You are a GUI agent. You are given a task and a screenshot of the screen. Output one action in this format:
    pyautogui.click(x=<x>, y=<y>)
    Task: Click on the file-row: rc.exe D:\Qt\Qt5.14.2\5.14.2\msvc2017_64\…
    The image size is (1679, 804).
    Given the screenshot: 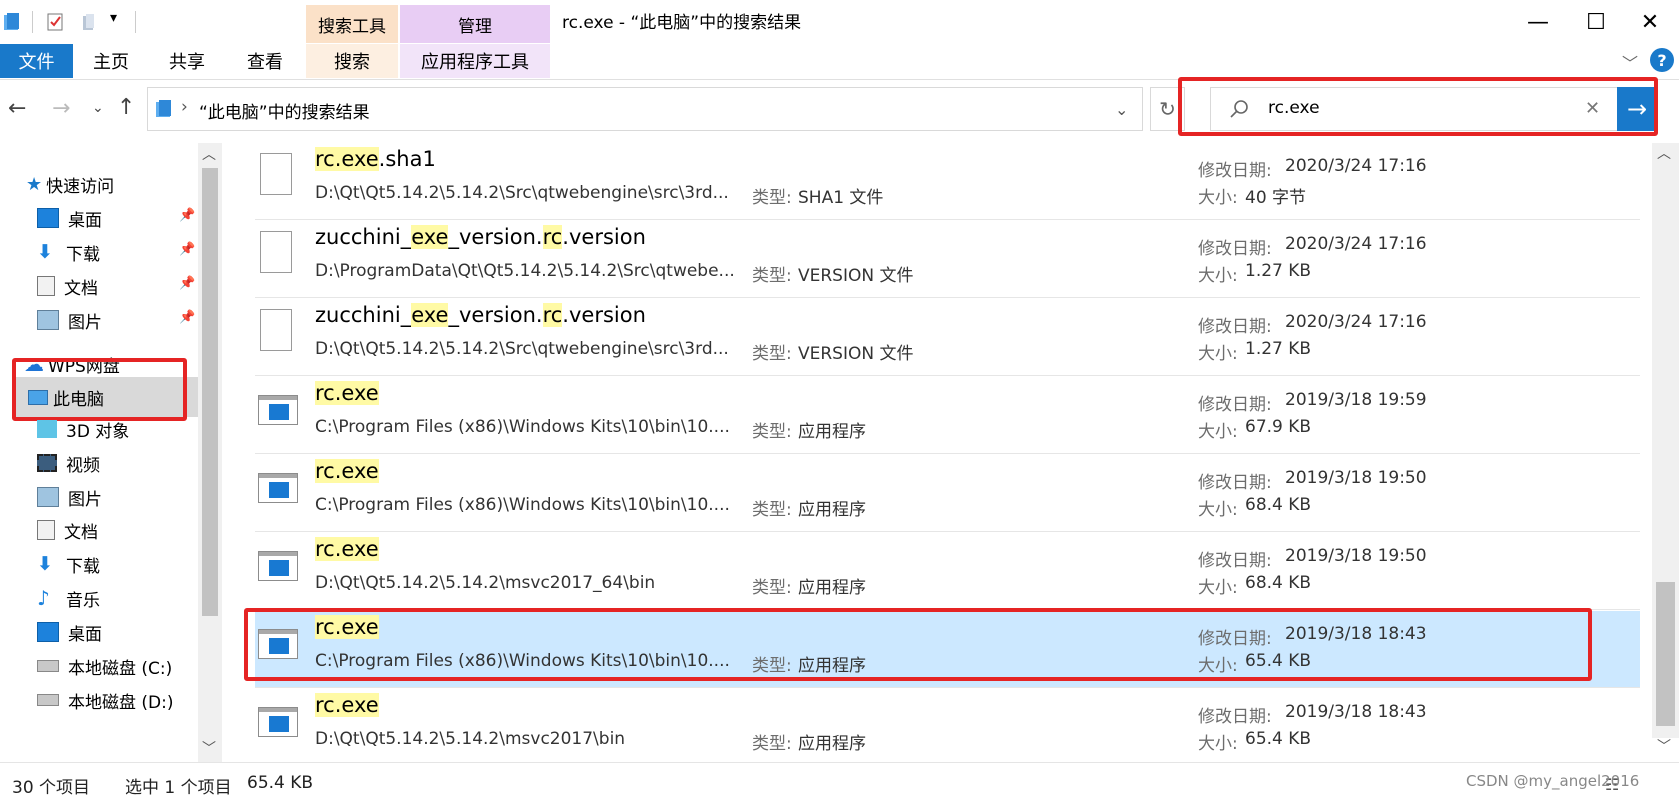 What is the action you would take?
    pyautogui.click(x=947, y=571)
    